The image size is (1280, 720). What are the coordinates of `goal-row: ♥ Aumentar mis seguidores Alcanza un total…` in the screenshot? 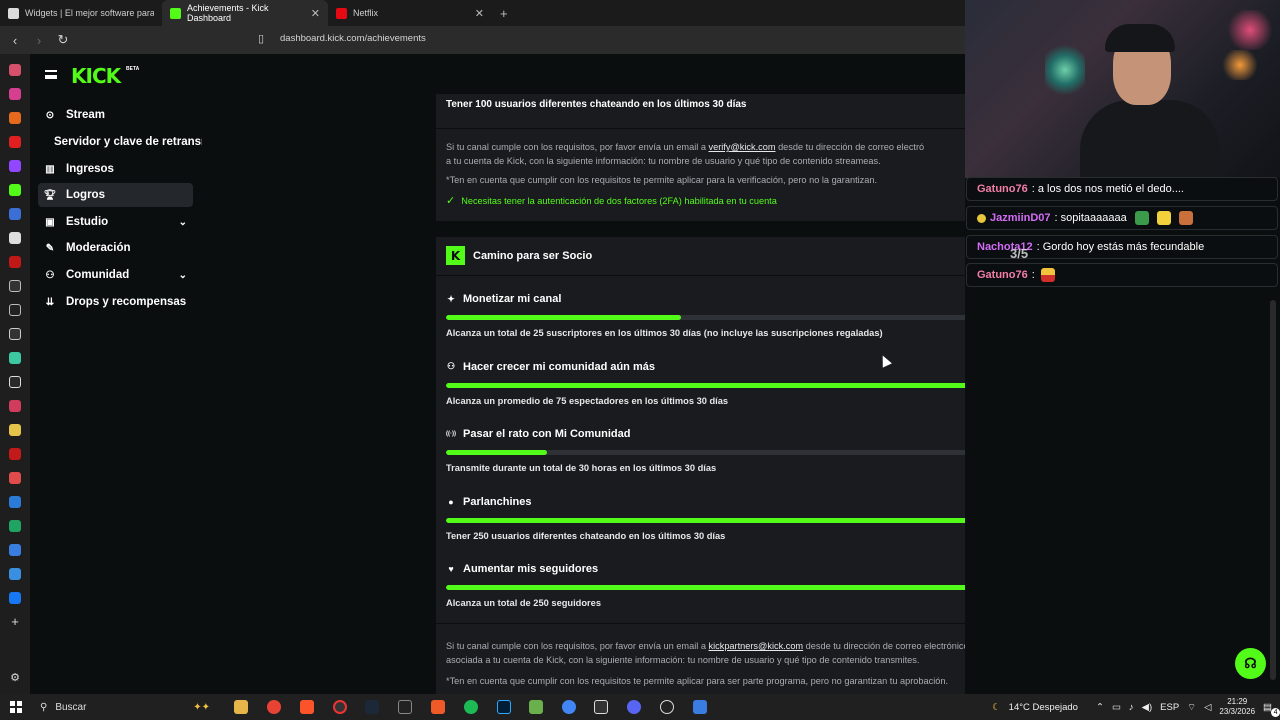 It's located at (739, 588).